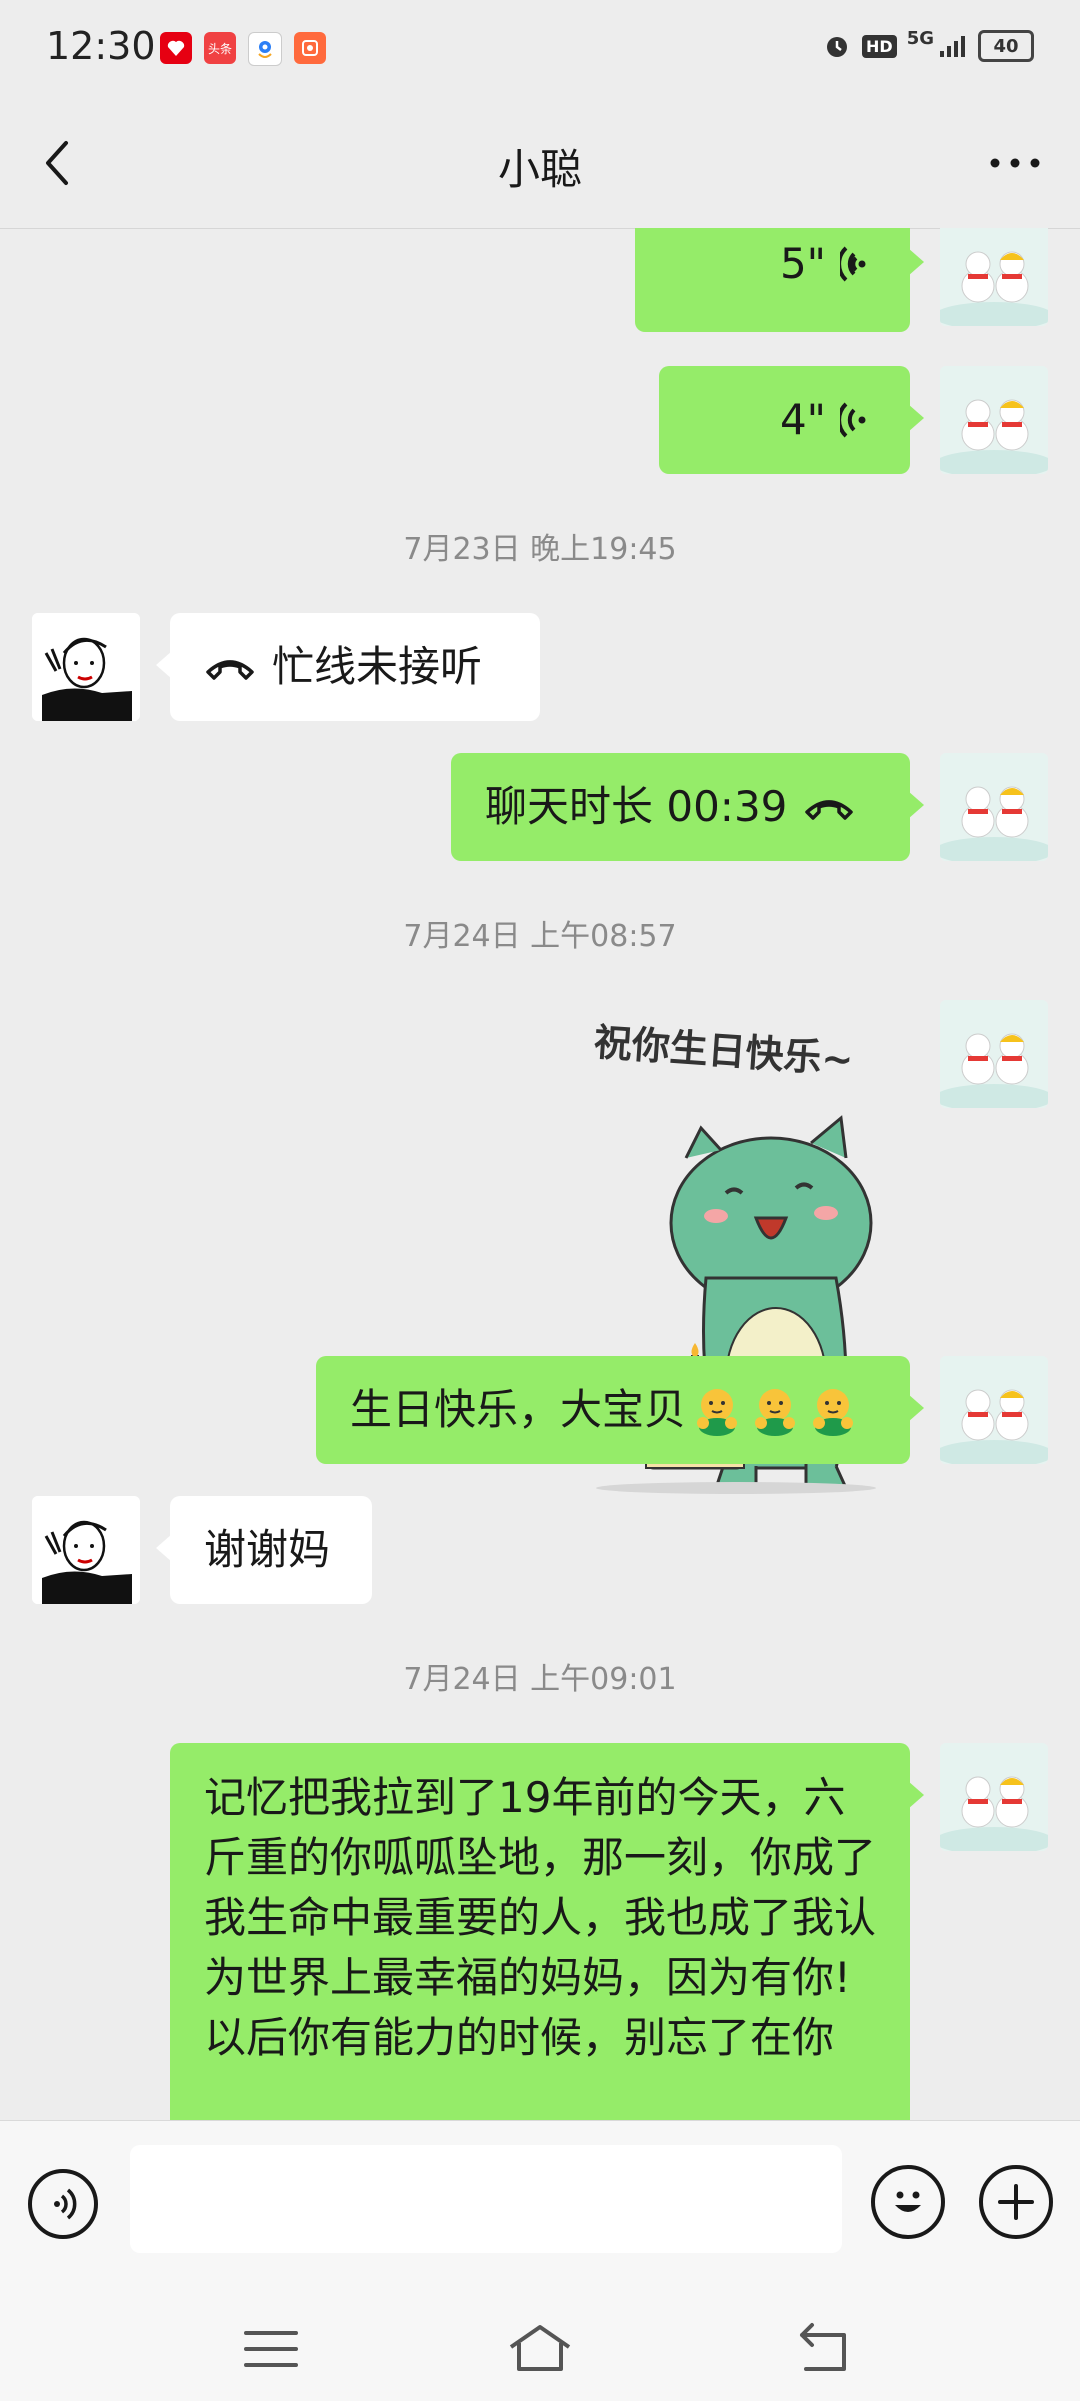 Image resolution: width=1080 pixels, height=2401 pixels. What do you see at coordinates (1006, 46) in the screenshot?
I see `battery-icon: 40` at bounding box center [1006, 46].